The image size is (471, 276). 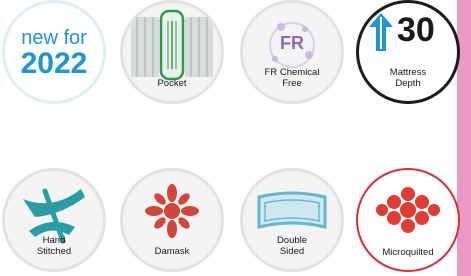 I want to click on new-for-2022-badge: new for 2022, so click(x=54, y=52).